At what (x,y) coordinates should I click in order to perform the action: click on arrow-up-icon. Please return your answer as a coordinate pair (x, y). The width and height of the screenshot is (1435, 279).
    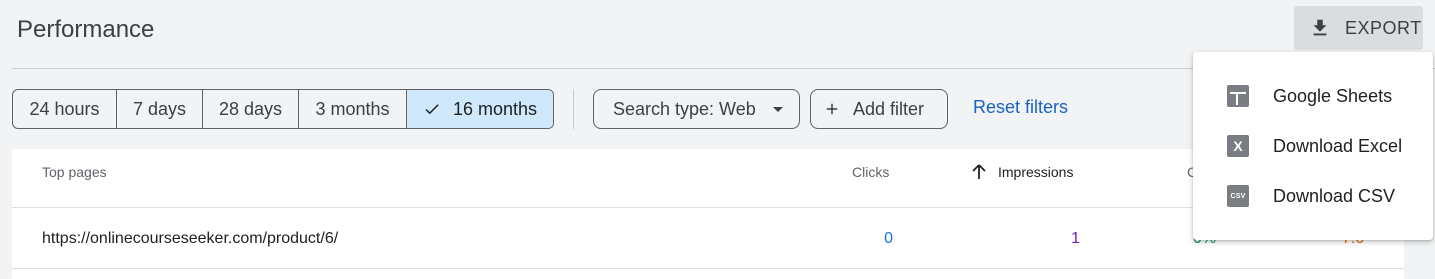
    Looking at the image, I should click on (979, 171).